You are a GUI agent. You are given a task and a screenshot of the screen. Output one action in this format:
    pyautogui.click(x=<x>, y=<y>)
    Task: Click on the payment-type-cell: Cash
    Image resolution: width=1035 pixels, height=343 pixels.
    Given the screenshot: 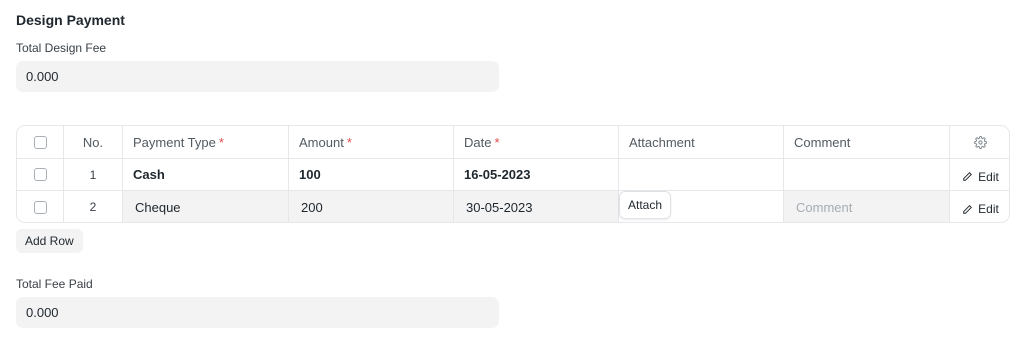 What is the action you would take?
    pyautogui.click(x=206, y=174)
    